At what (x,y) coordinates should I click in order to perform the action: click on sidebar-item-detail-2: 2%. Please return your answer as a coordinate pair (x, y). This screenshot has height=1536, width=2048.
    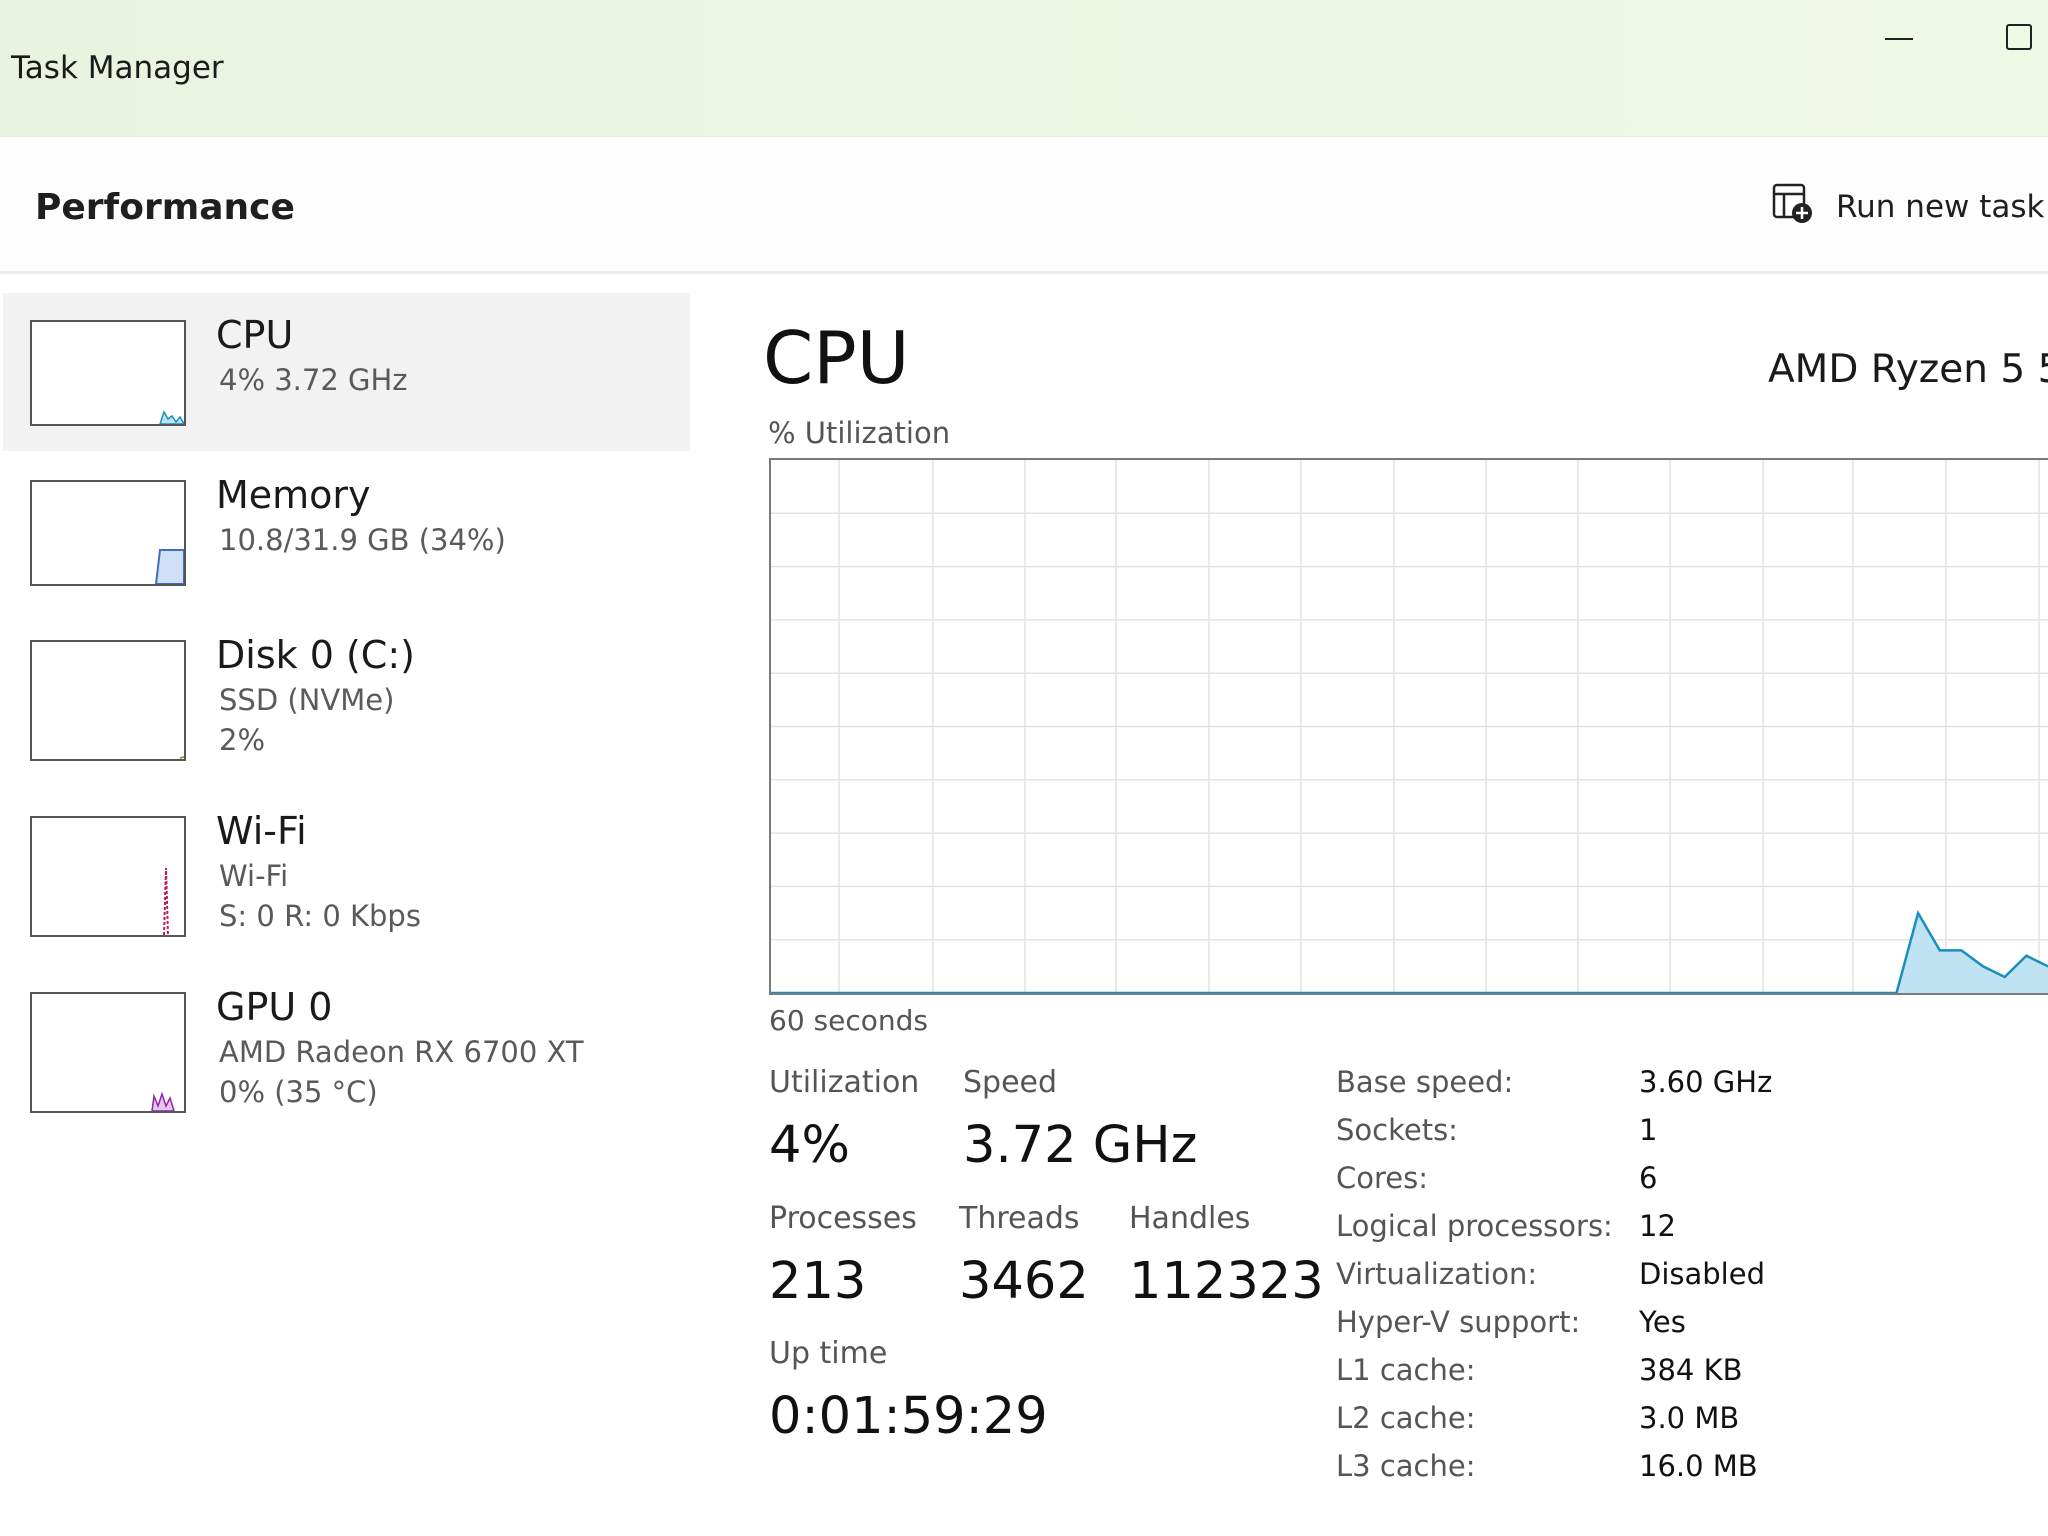
    Looking at the image, I should click on (242, 740).